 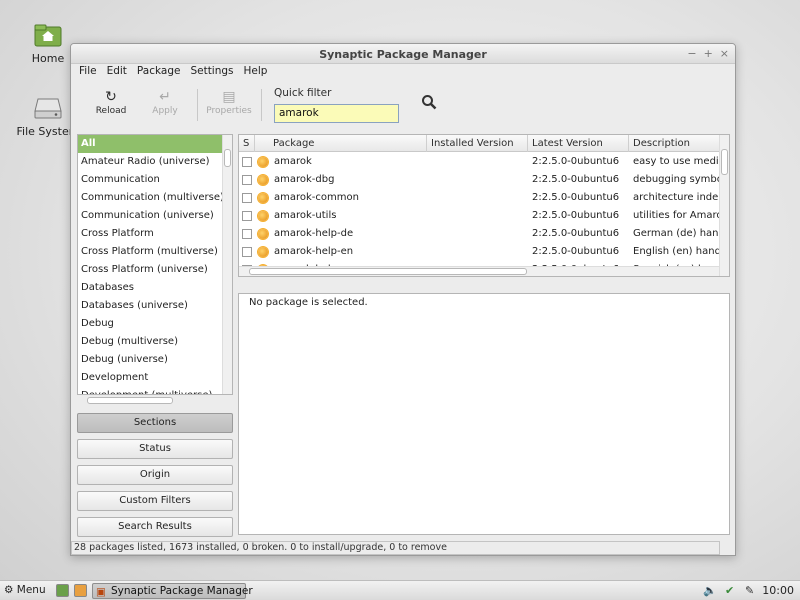 What do you see at coordinates (155, 198) in the screenshot?
I see `section-item: Communication (multiverse)` at bounding box center [155, 198].